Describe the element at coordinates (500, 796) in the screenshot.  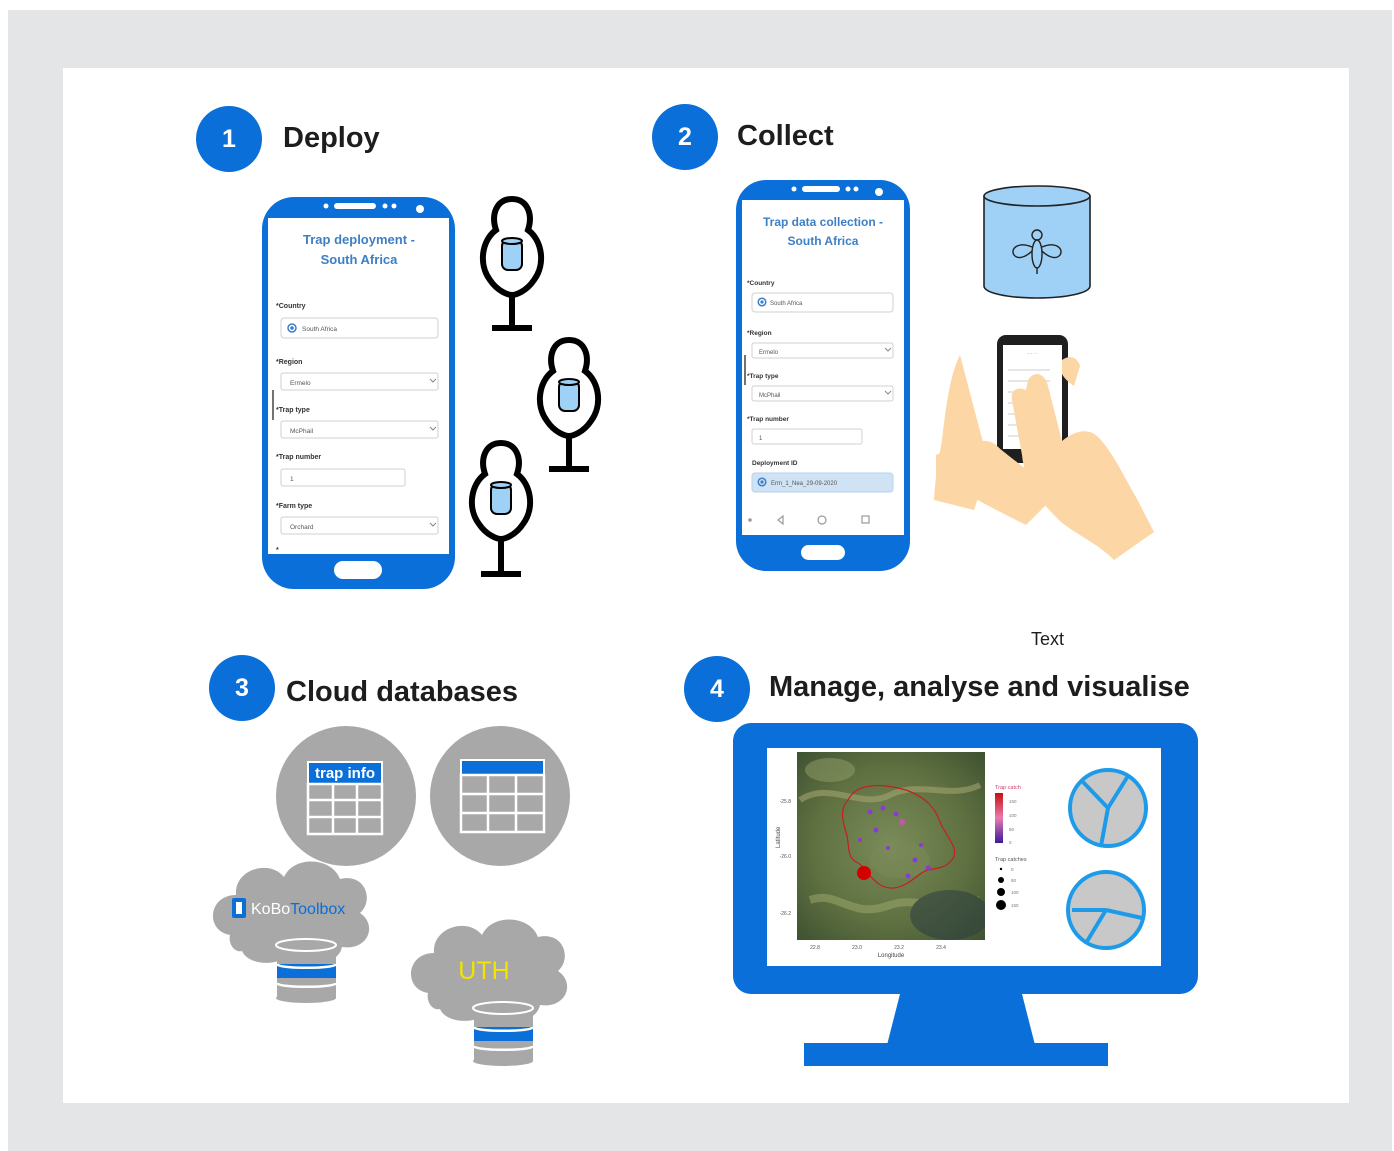
I see `table-icon` at that location.